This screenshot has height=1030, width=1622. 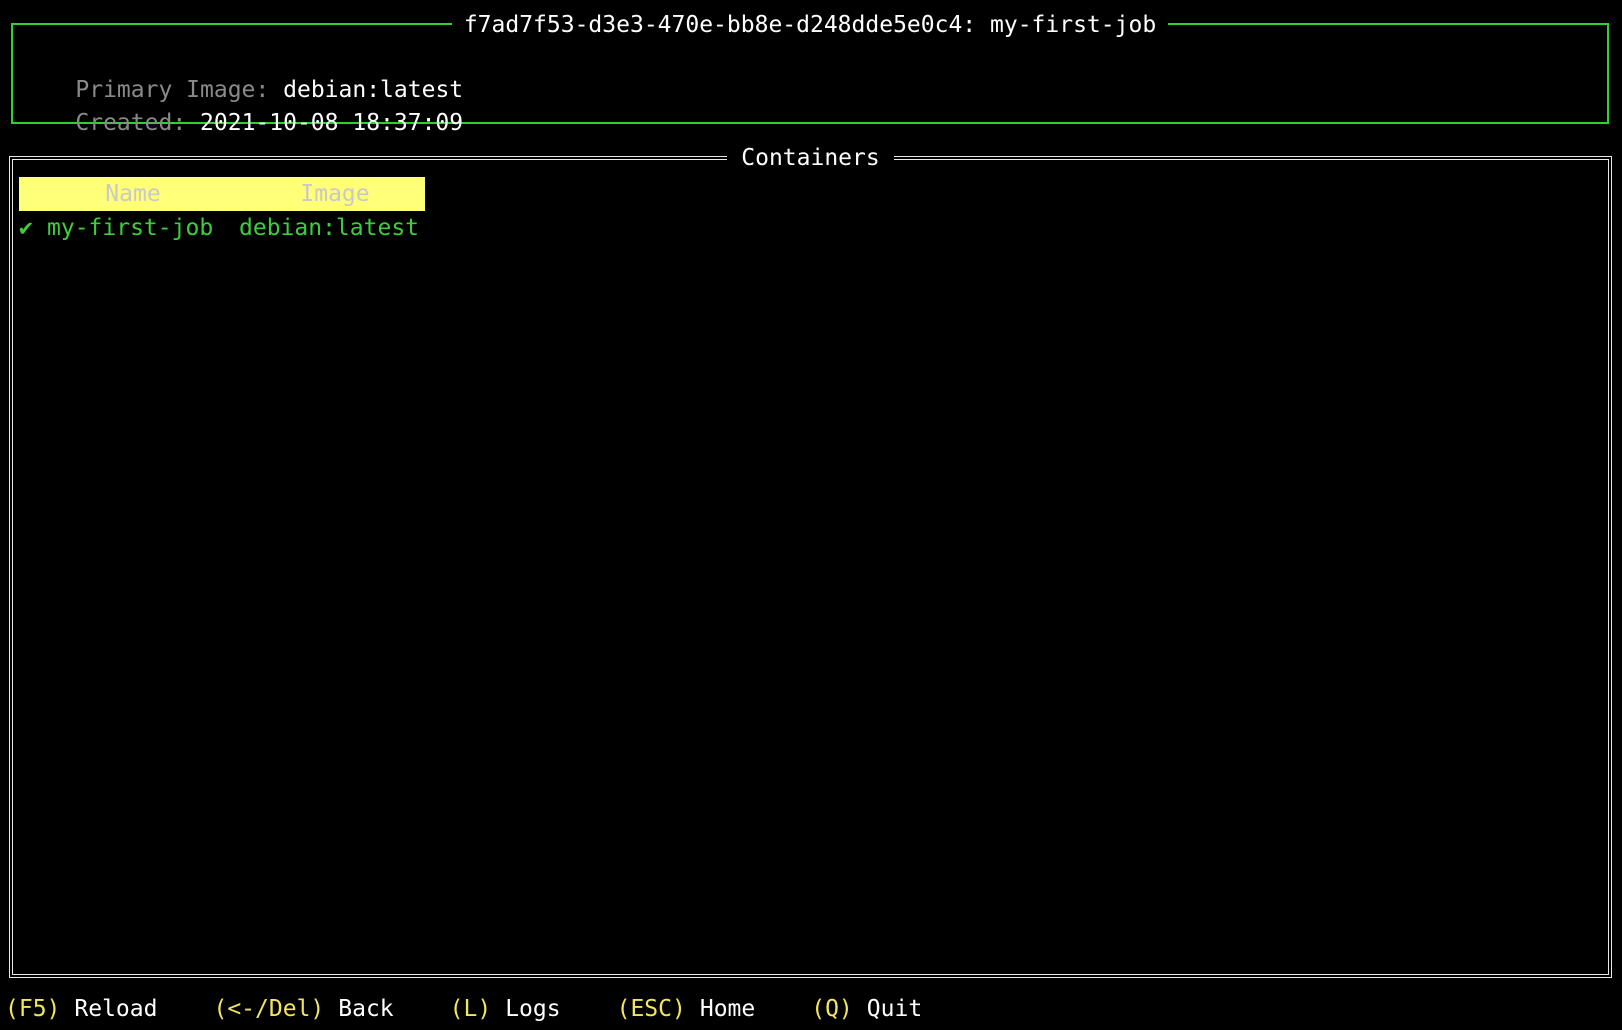 I want to click on logs-keybind: (L) Logs, so click(x=505, y=1009).